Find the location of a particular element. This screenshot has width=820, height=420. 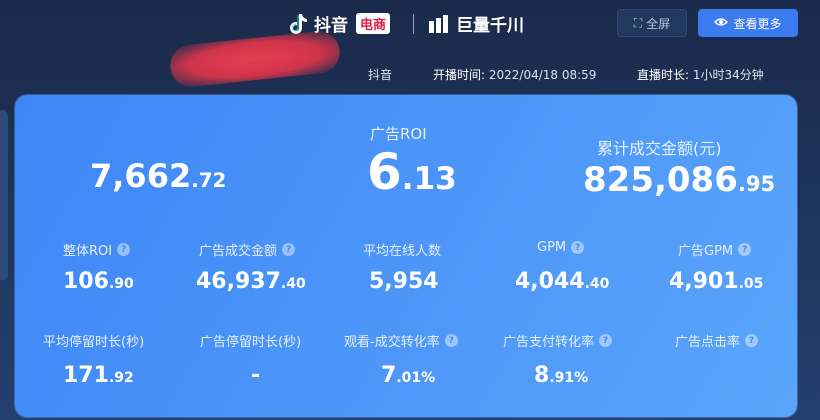

gpm-int: 4,044 is located at coordinates (550, 281).